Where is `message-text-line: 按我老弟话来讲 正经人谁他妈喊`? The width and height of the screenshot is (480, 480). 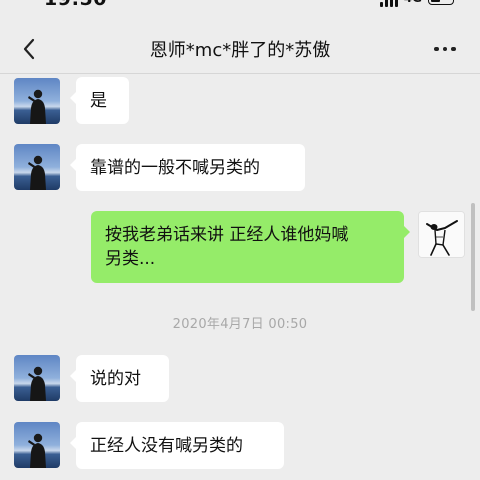 message-text-line: 按我老弟话来讲 正经人谁他妈喊 is located at coordinates (227, 235).